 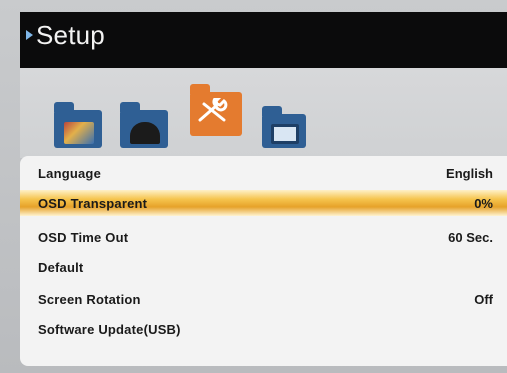 I want to click on title-arrow-icon, so click(x=29, y=35).